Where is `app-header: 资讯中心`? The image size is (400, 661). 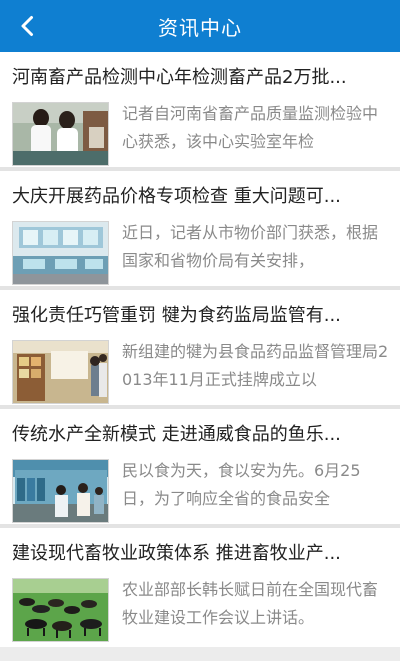
app-header: 资讯中心 is located at coordinates (200, 26).